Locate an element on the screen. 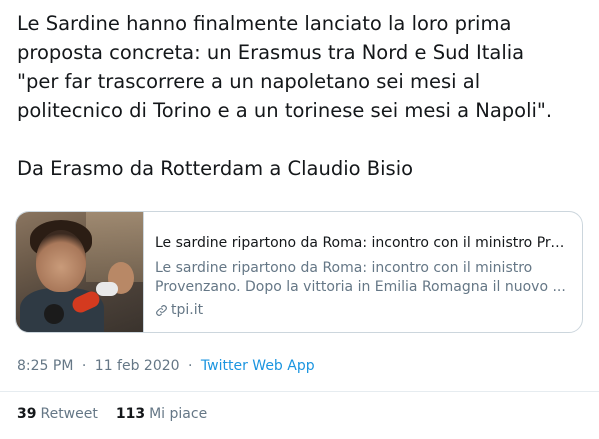 Image resolution: width=599 pixels, height=439 pixels. tweet-stats: 39 Retweet 113 Mi piace is located at coordinates (112, 414).